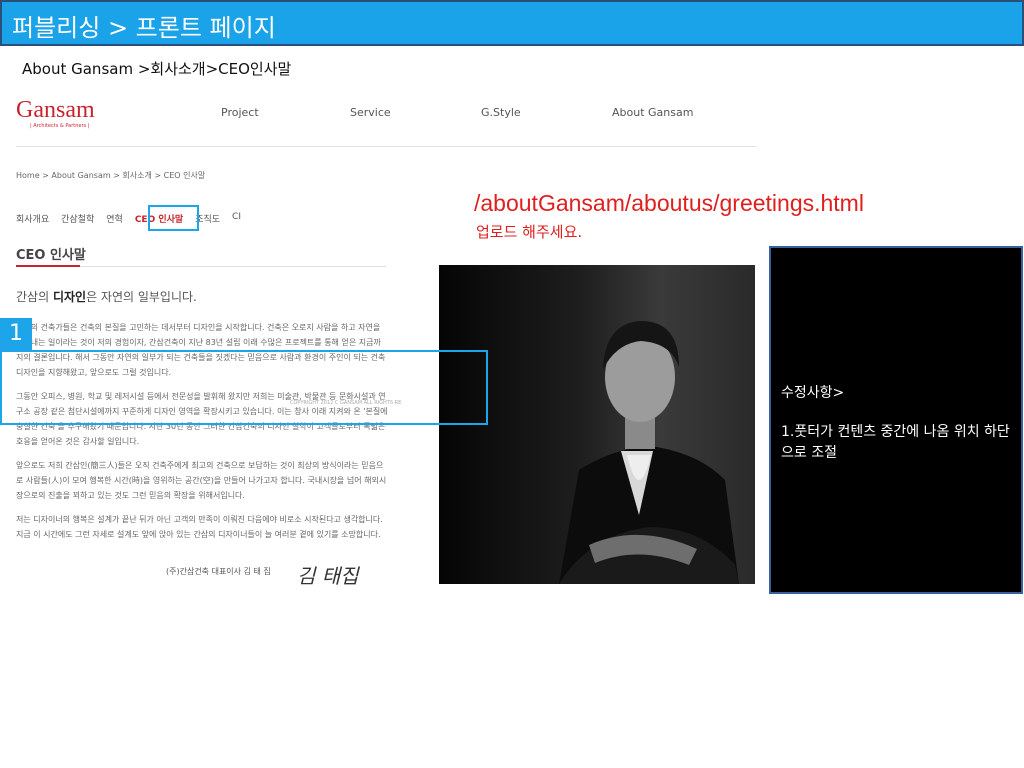 The image size is (1024, 768). What do you see at coordinates (69, 297) in the screenshot?
I see `headline-bold: 디자인` at bounding box center [69, 297].